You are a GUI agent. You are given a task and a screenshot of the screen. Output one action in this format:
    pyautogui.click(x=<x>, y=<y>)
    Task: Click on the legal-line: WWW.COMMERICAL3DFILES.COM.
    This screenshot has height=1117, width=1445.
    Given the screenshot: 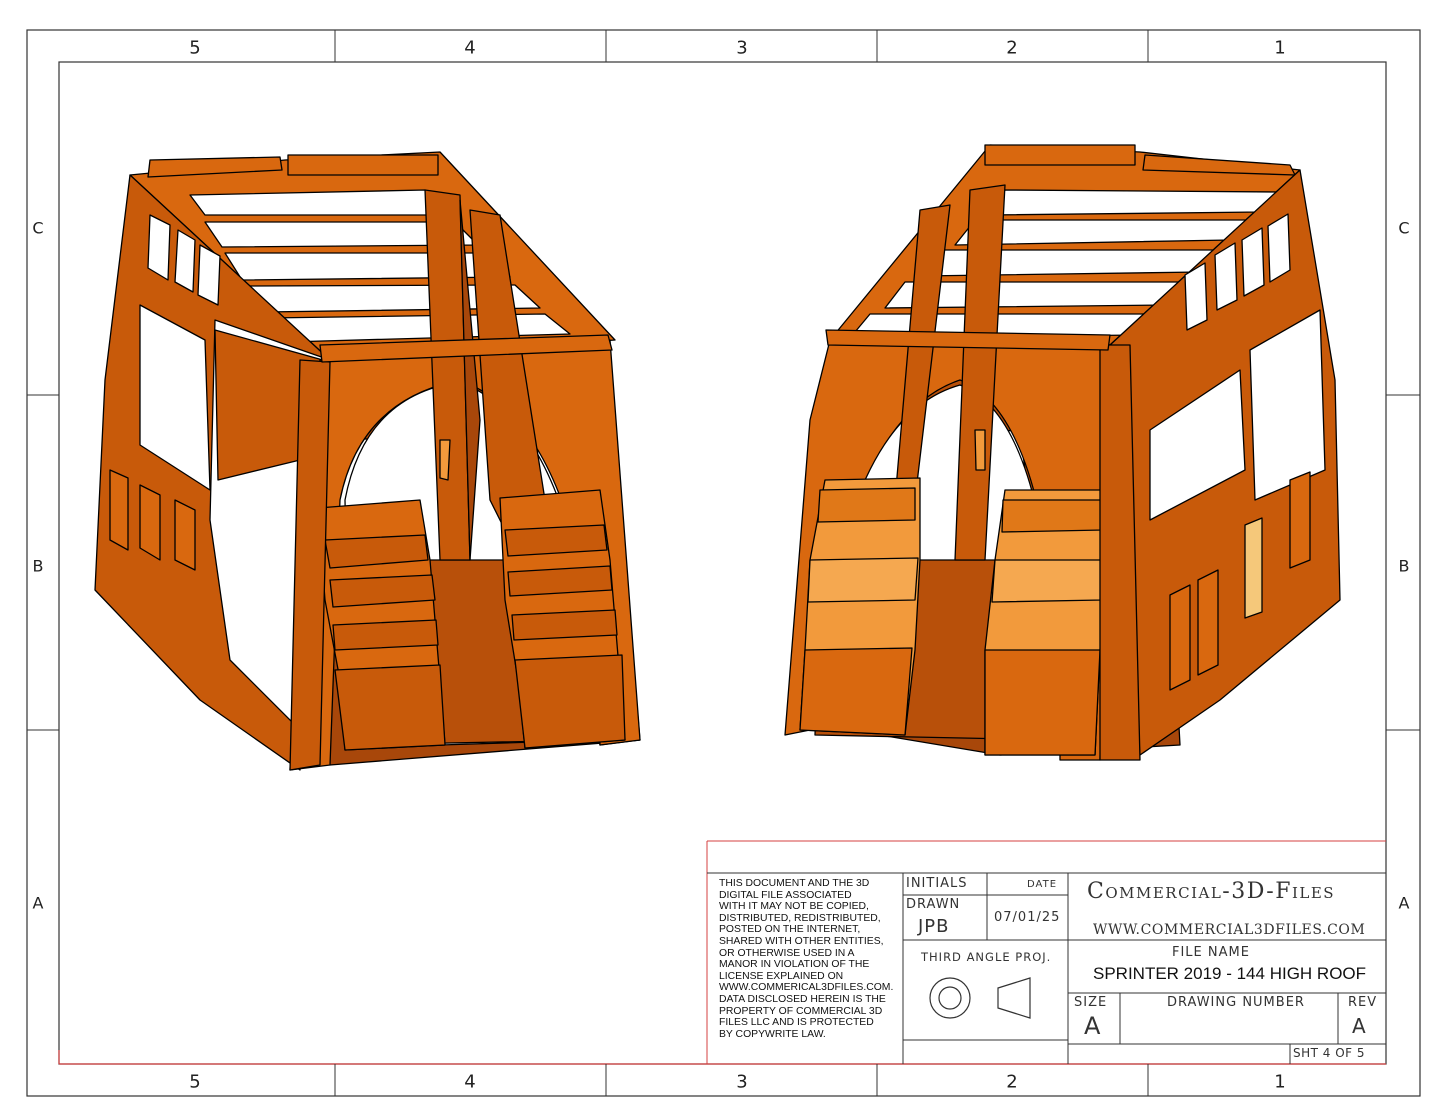 What is the action you would take?
    pyautogui.click(x=806, y=988)
    